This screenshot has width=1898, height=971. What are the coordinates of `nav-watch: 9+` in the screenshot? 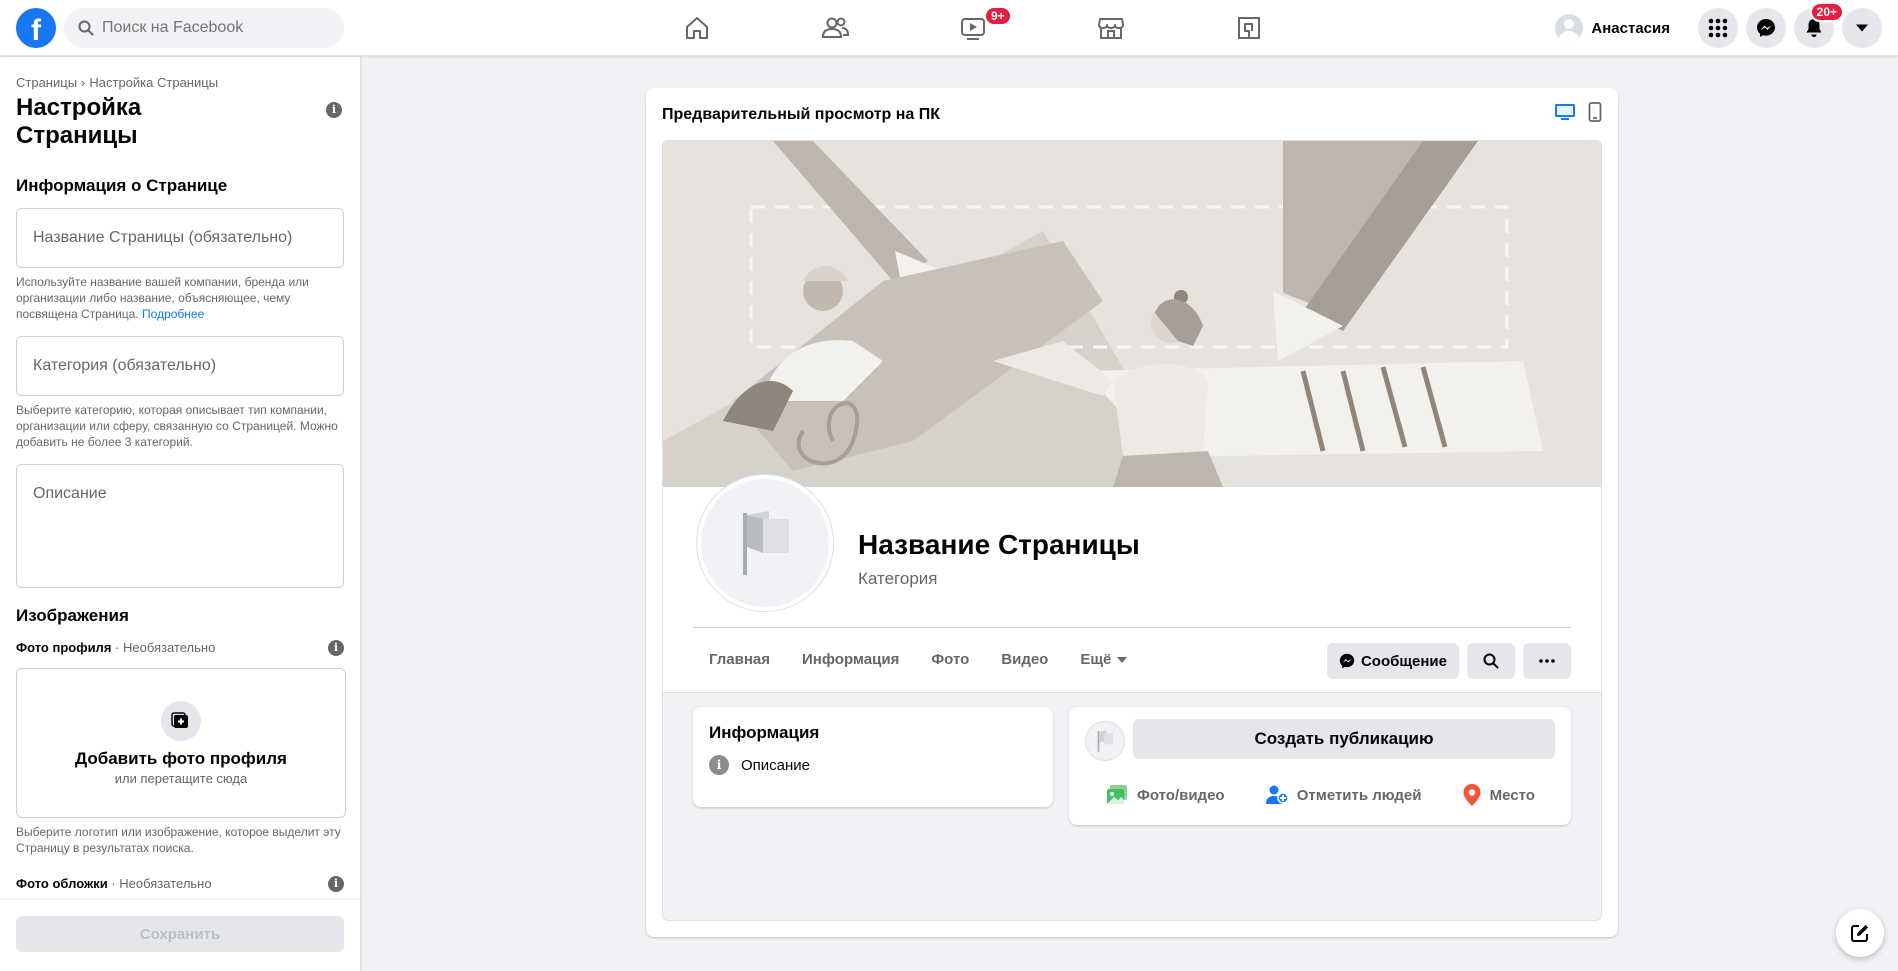 It's located at (973, 28).